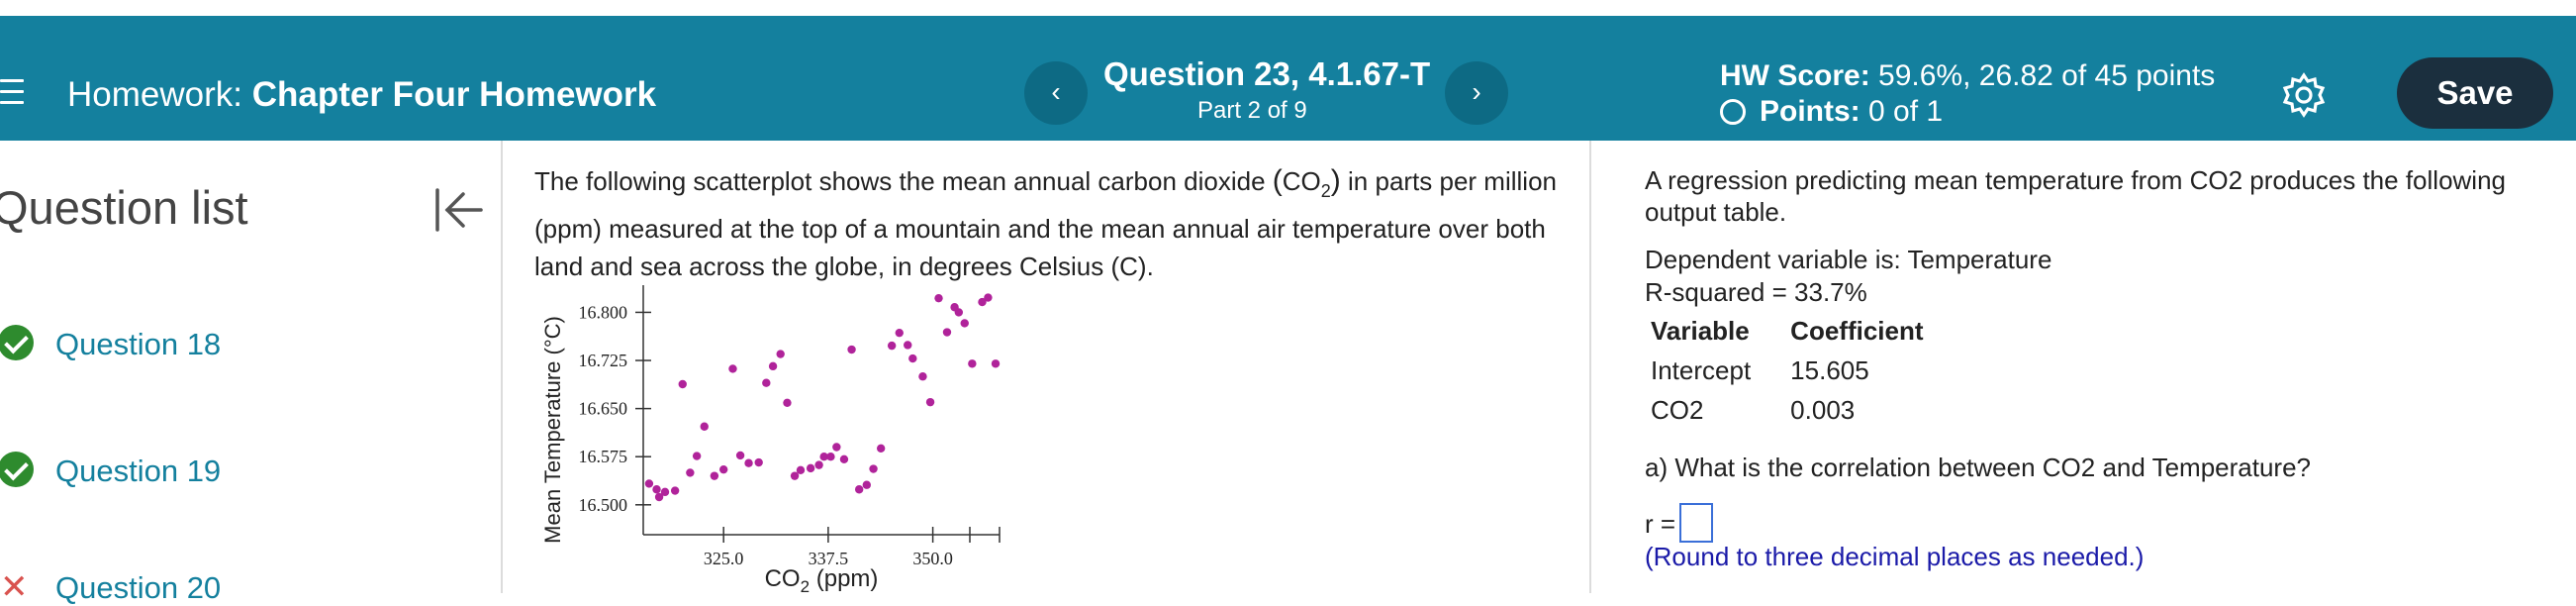  I want to click on r-answer-row: r =, so click(1679, 523).